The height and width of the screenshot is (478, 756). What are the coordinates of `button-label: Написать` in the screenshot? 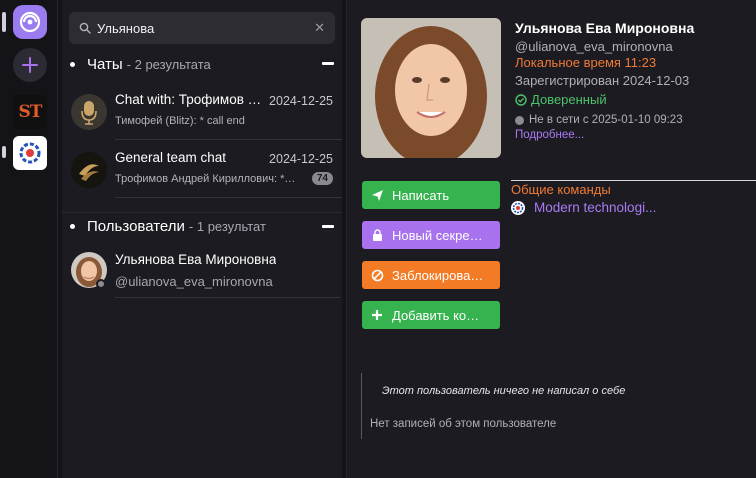 It's located at (421, 195).